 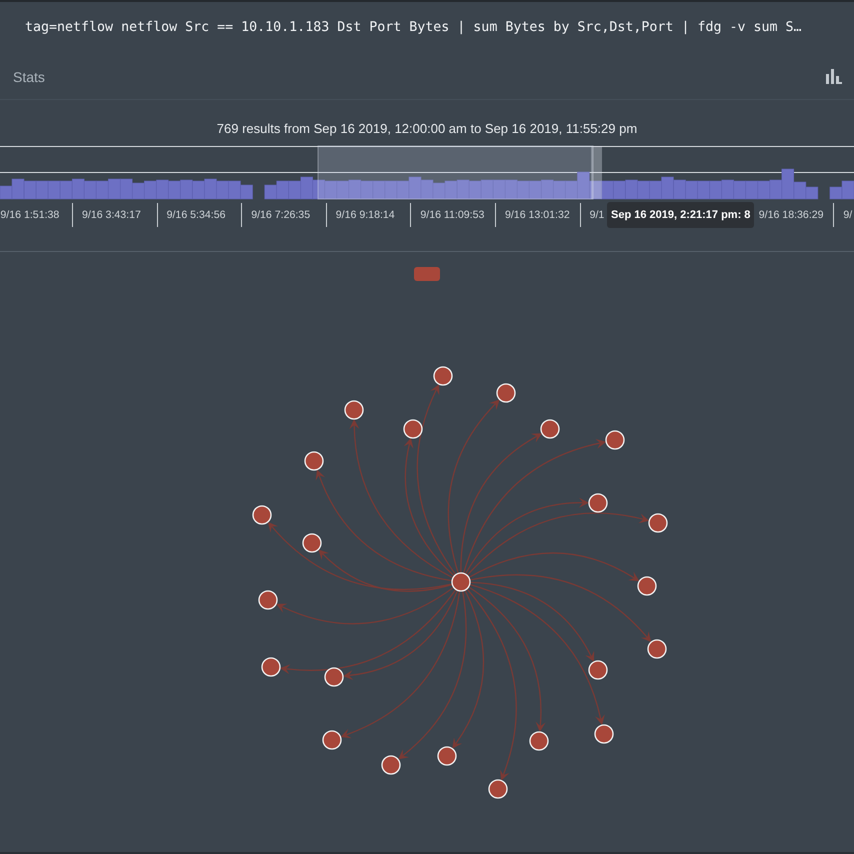 What do you see at coordinates (427, 274) in the screenshot?
I see `legend-swatch` at bounding box center [427, 274].